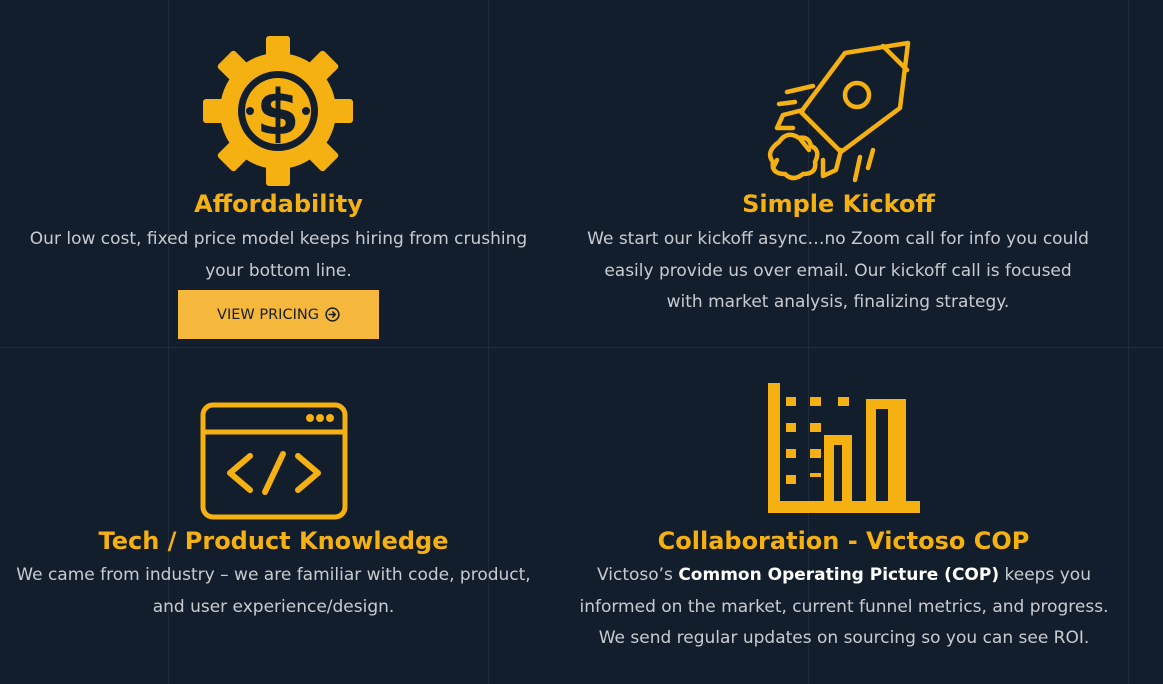  What do you see at coordinates (838, 204) in the screenshot?
I see `feature-title: Simple Kickoff` at bounding box center [838, 204].